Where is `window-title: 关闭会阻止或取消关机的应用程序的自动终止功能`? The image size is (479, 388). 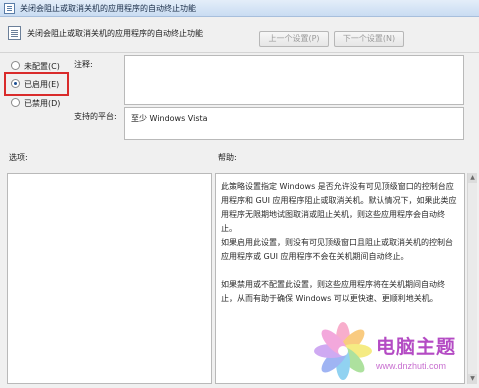
window-title: 关闭会阻止或取消关机的应用程序的自动终止功能 is located at coordinates (108, 8).